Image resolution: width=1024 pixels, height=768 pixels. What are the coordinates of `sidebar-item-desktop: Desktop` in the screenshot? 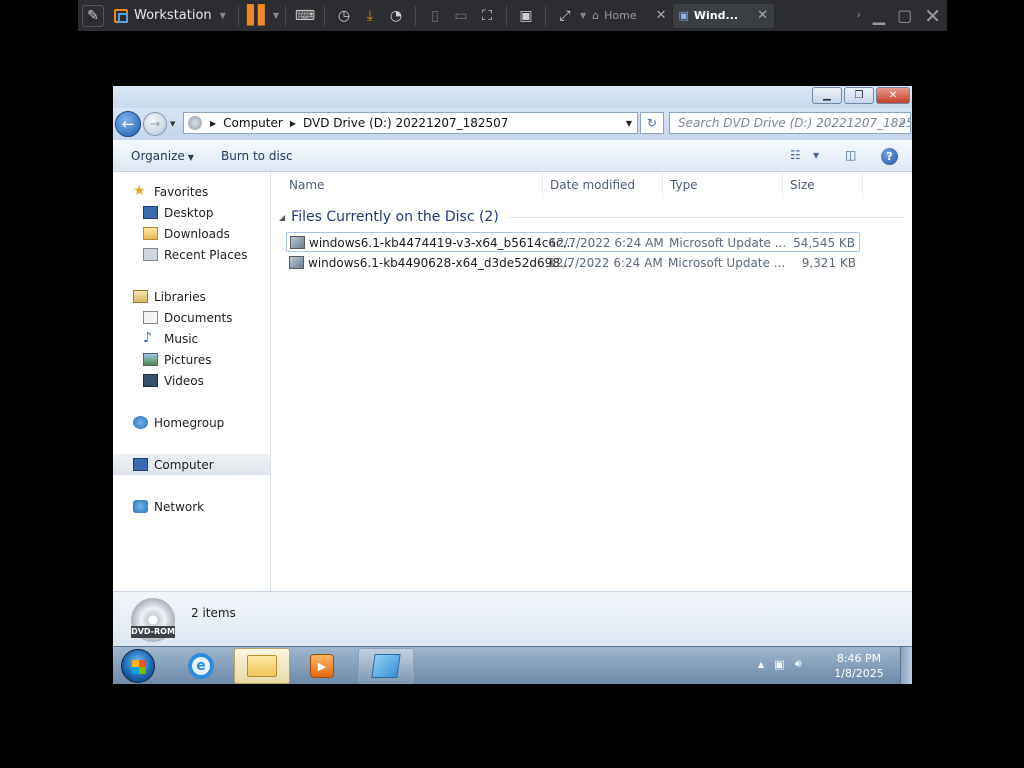 It's located at (191, 212).